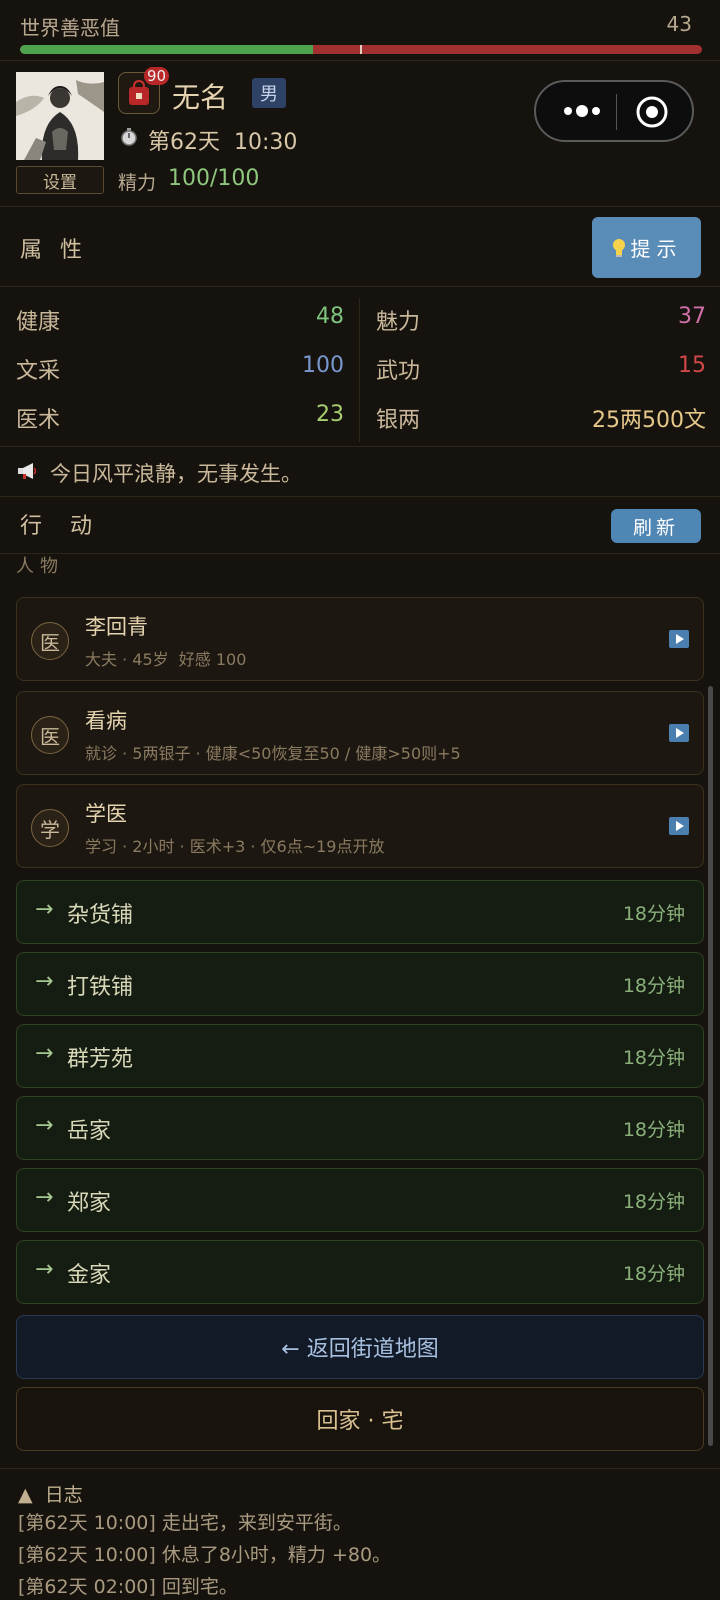 The height and width of the screenshot is (1600, 720). I want to click on refresh-button: 刷新, so click(656, 526).